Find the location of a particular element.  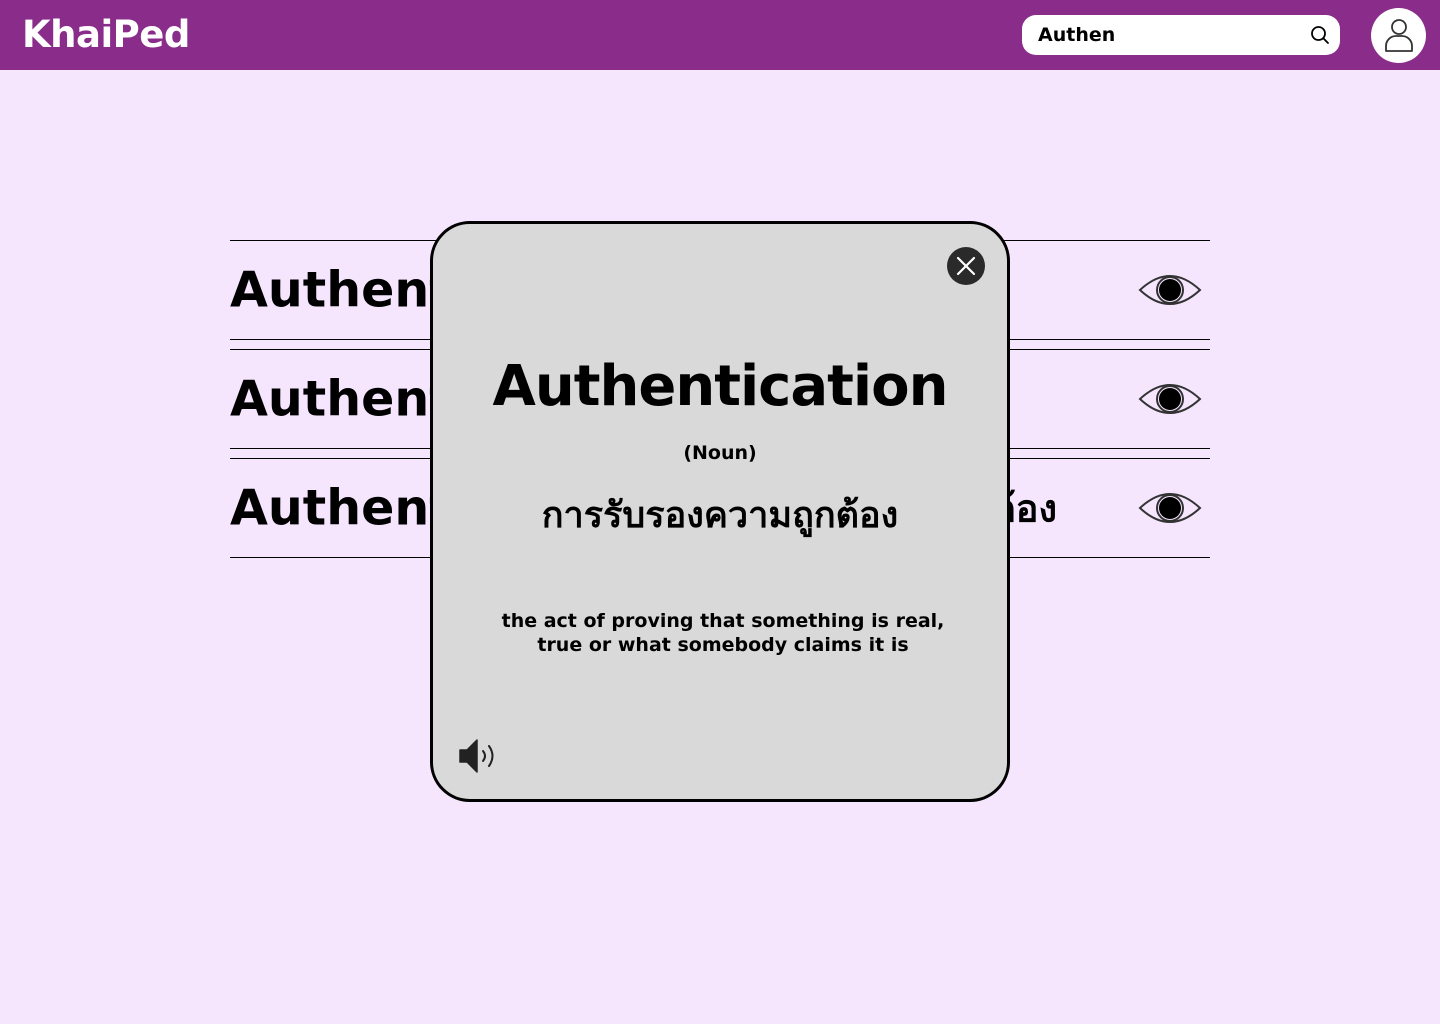

search-box is located at coordinates (1181, 35).